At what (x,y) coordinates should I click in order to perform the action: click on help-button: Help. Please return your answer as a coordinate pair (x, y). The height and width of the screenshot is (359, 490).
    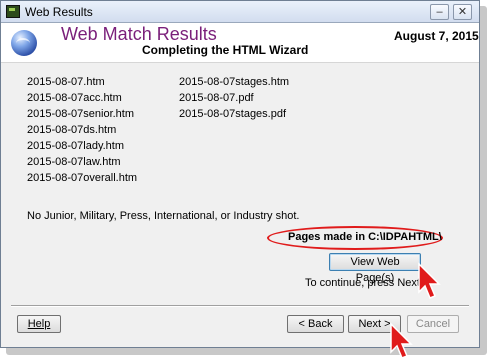
    Looking at the image, I should click on (39, 324).